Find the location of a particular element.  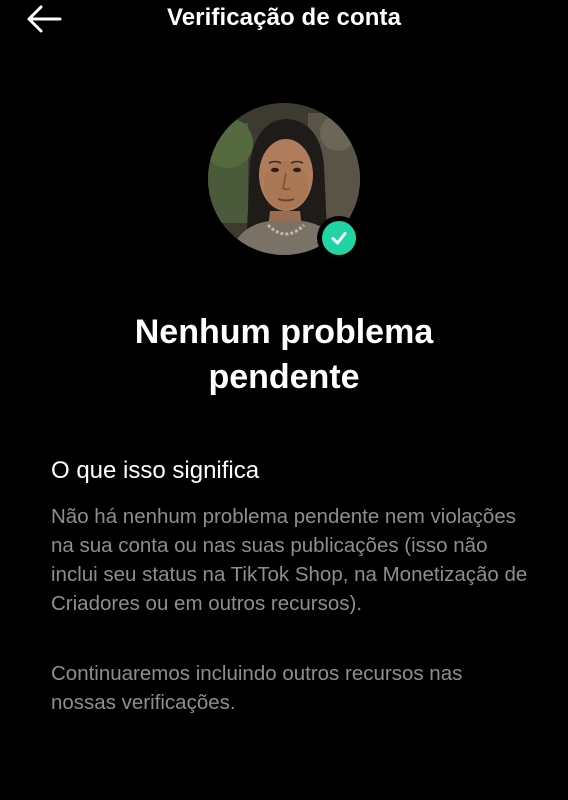

verified-badge is located at coordinates (339, 238).